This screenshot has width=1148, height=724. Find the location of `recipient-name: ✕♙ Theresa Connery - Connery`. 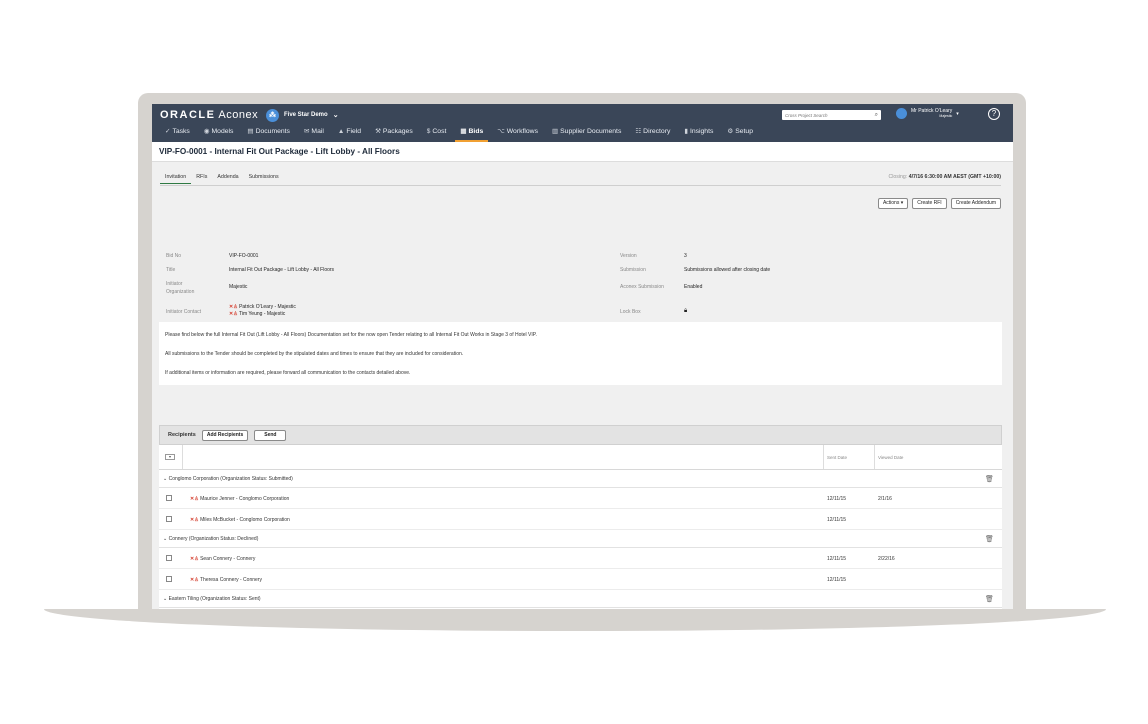

recipient-name: ✕♙ Theresa Connery - Connery is located at coordinates (226, 580).